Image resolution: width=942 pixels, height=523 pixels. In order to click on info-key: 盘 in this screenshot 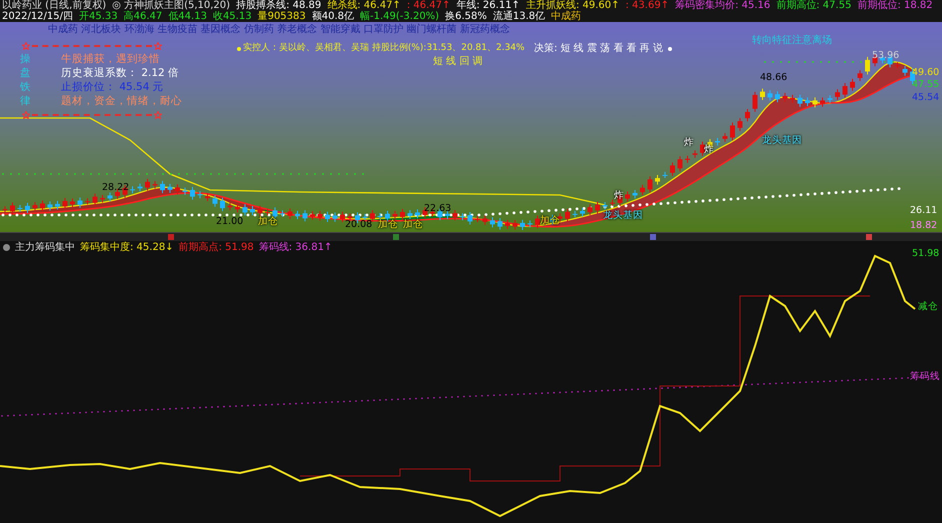, I will do `click(25, 73)`.